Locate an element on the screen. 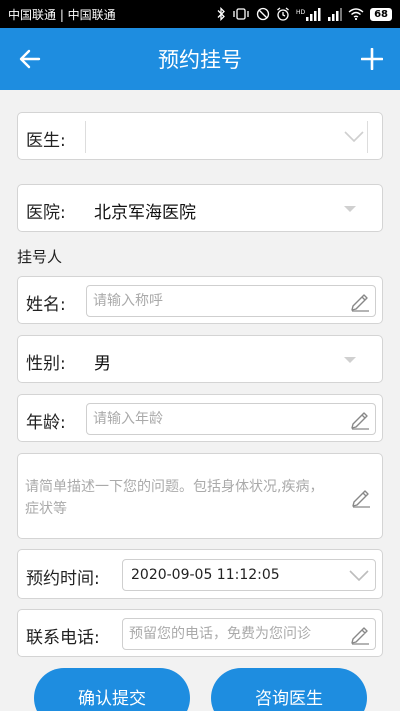  gender-select: 性别: 男 is located at coordinates (200, 359).